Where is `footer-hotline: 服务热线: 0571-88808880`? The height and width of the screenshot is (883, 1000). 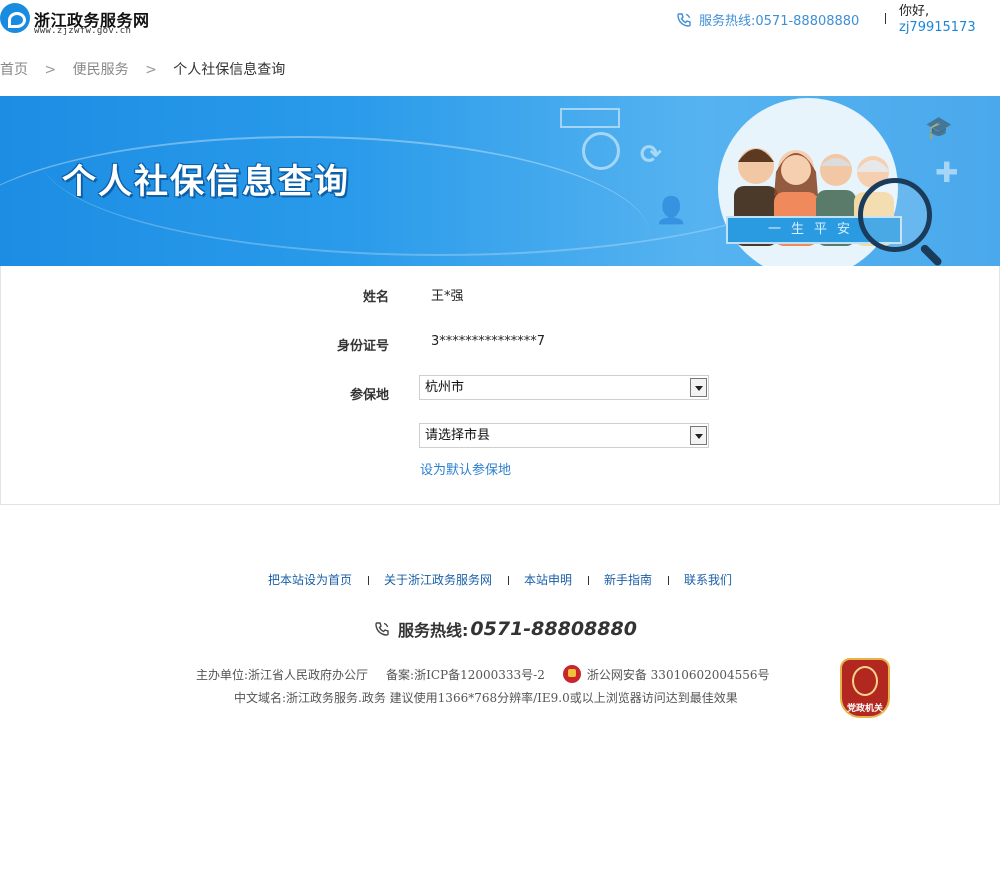 footer-hotline: 服务热线: 0571-88808880 is located at coordinates (505, 629).